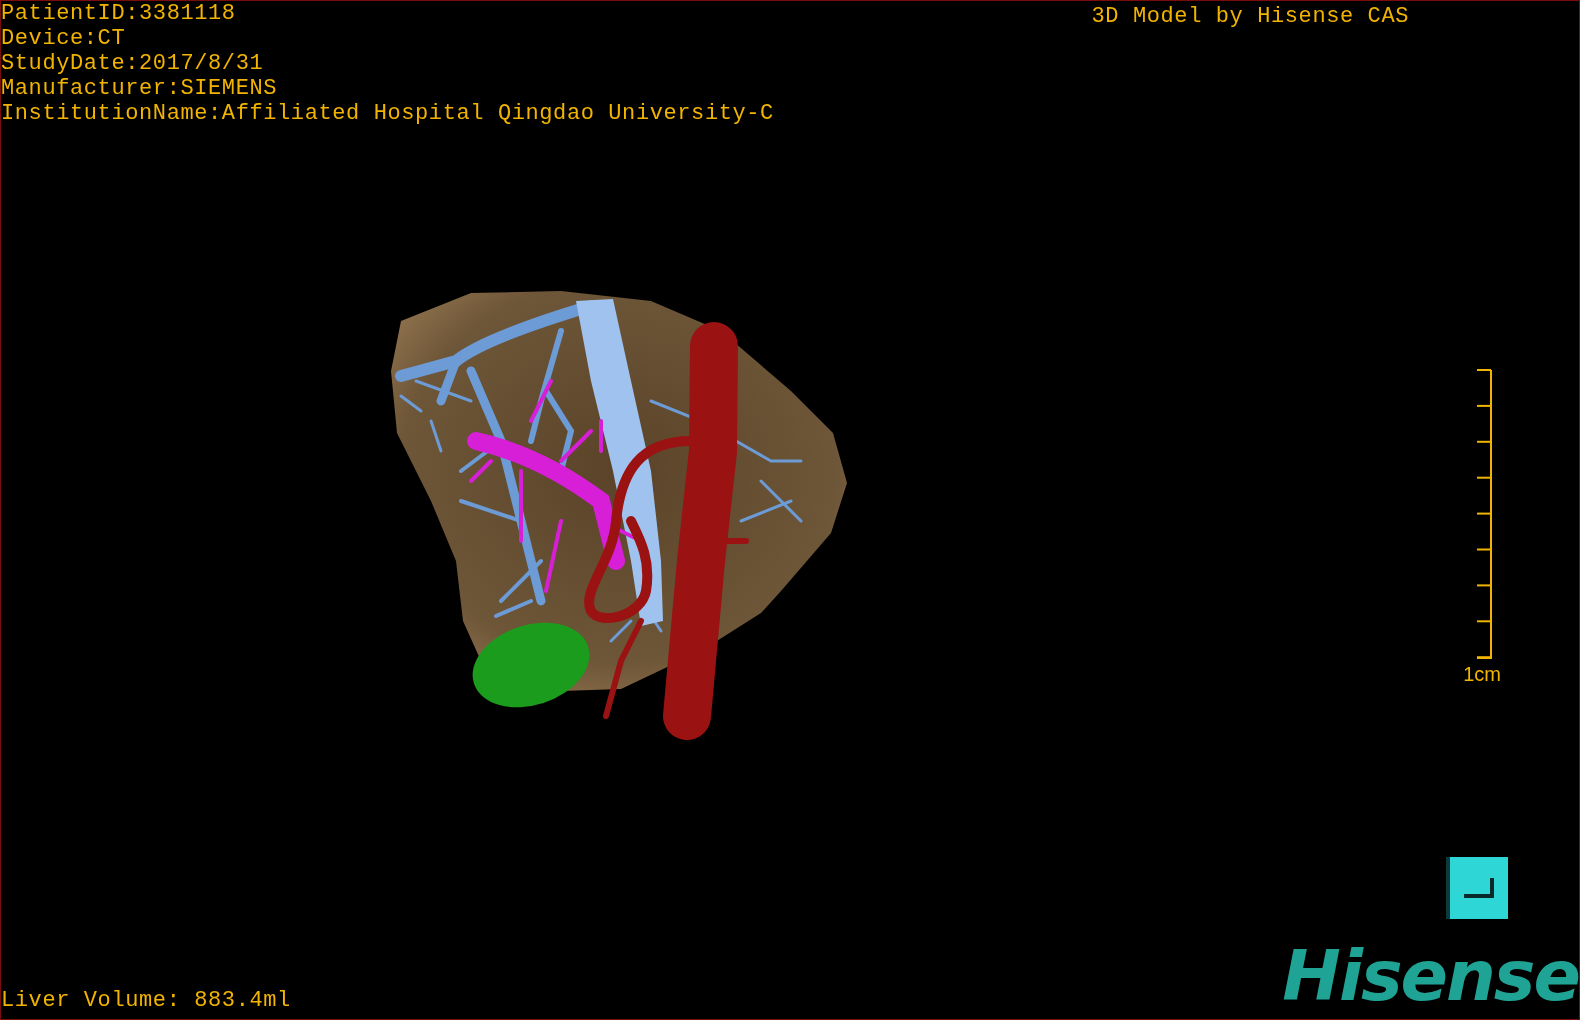  Describe the element at coordinates (146, 1000) in the screenshot. I see `liver-volume-text: Liver Volume: 883.4ml` at that location.